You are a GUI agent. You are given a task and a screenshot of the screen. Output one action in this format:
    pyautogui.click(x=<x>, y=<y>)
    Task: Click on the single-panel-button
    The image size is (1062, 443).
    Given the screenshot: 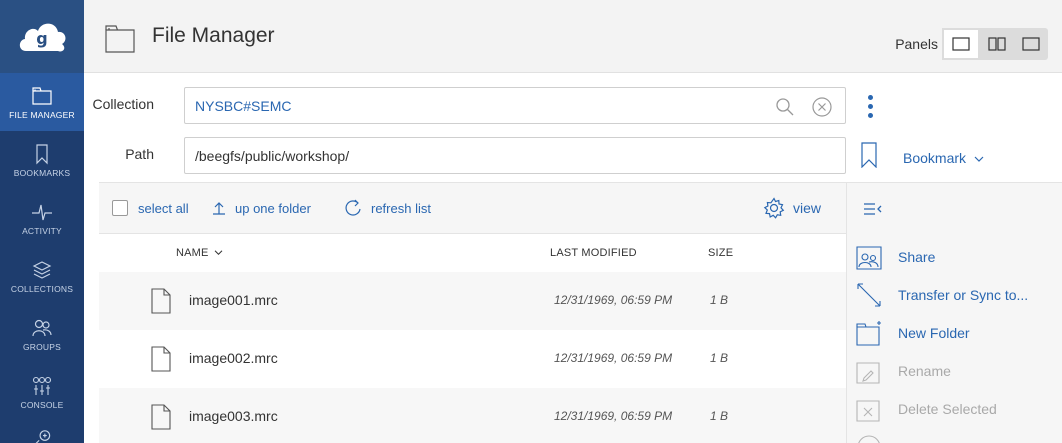 What is the action you would take?
    pyautogui.click(x=961, y=44)
    